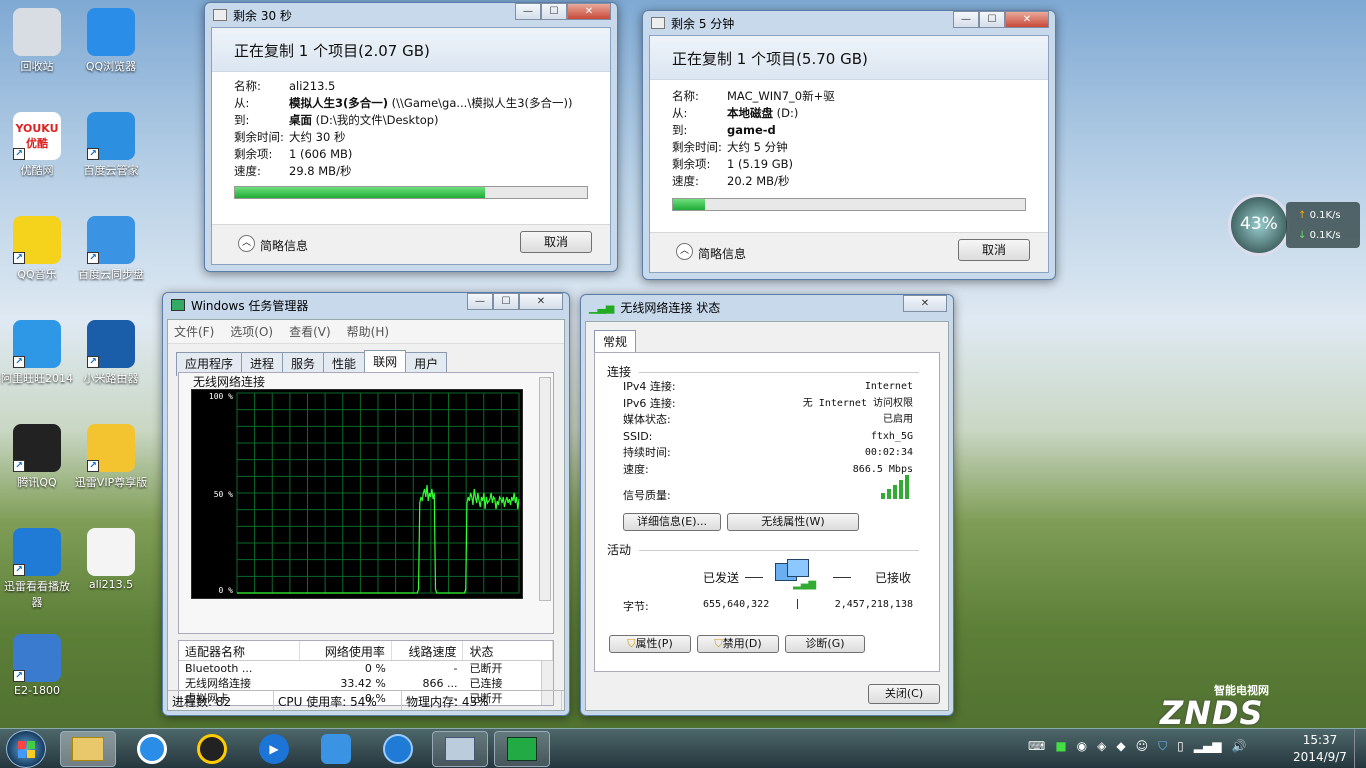 This screenshot has height=768, width=1366. I want to click on copy-icon, so click(220, 15).